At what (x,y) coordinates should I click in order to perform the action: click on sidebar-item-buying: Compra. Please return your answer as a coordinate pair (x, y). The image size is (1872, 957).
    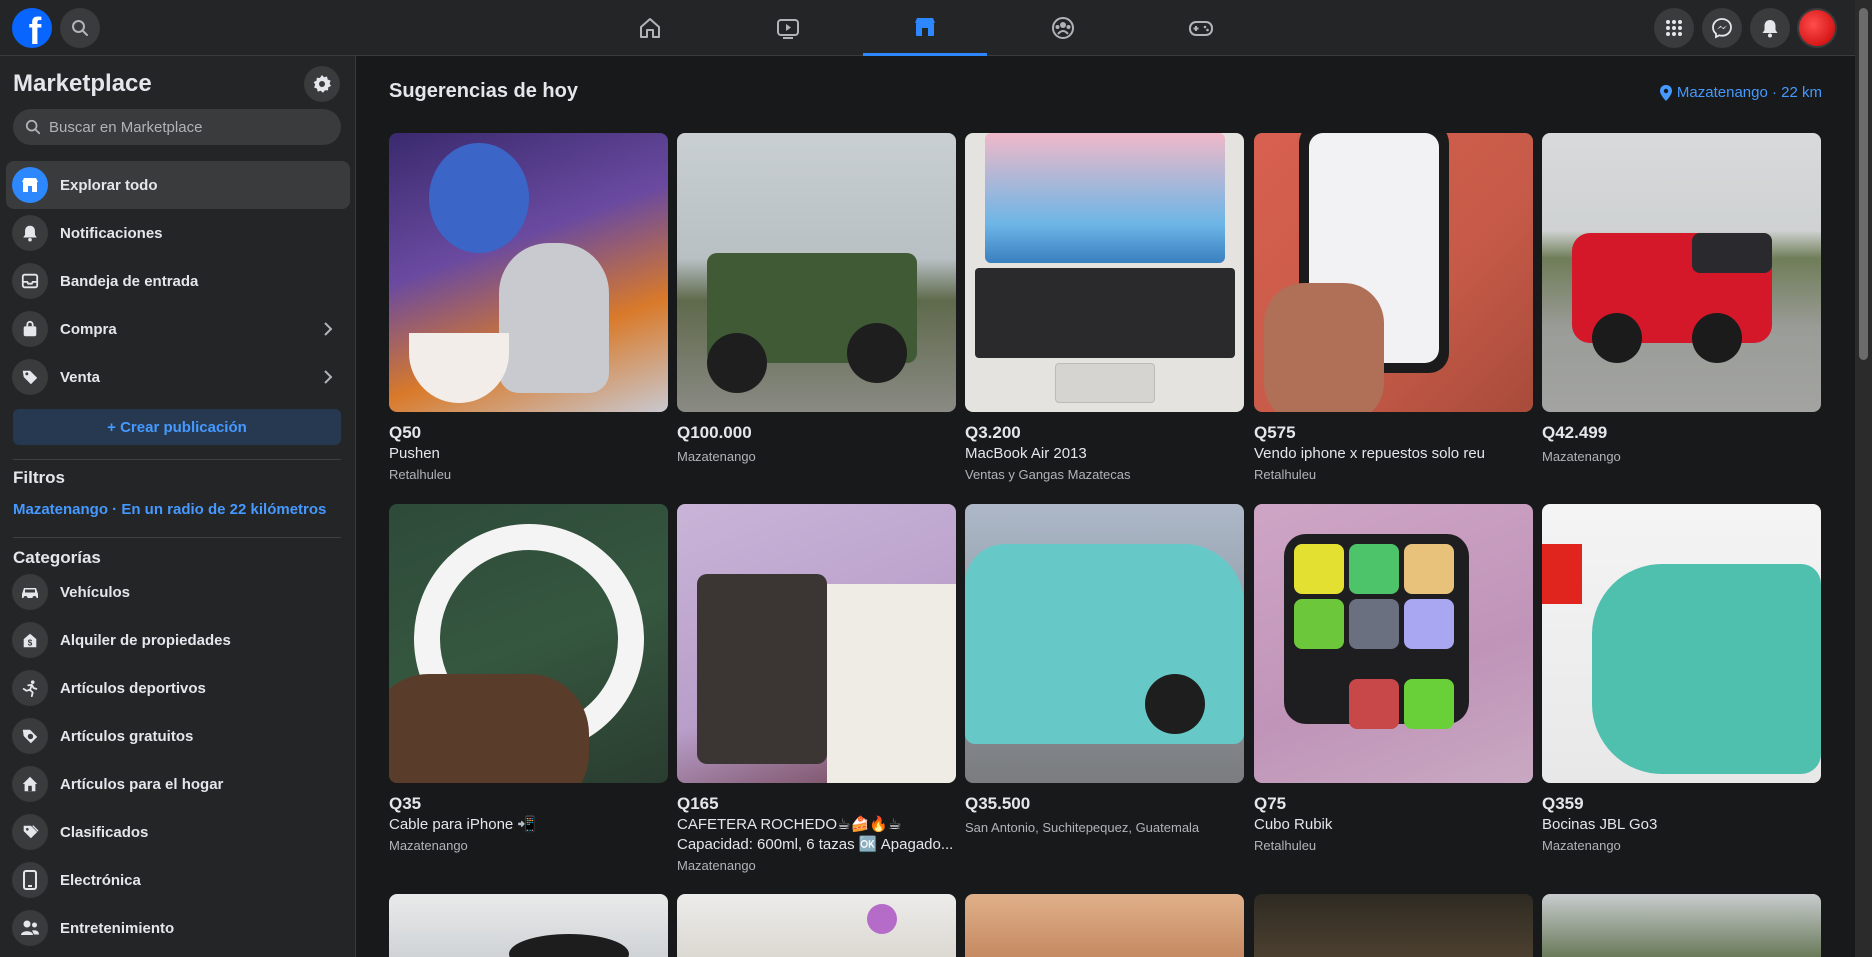
    Looking at the image, I should click on (178, 329).